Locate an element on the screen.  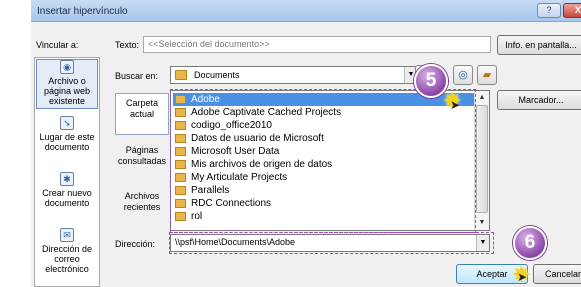
folder-icon is located at coordinates (181, 75).